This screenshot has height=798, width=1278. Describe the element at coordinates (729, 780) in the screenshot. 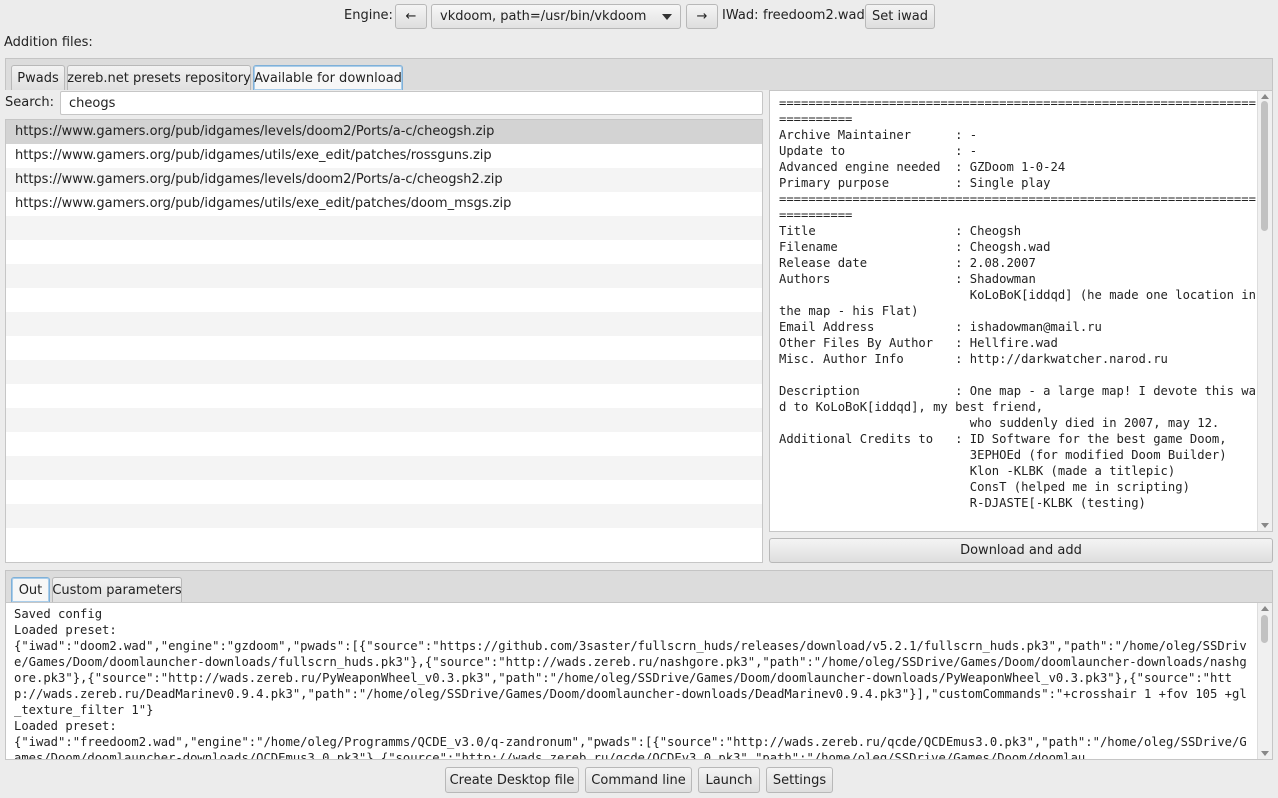

I see `launch-button: Launch` at that location.